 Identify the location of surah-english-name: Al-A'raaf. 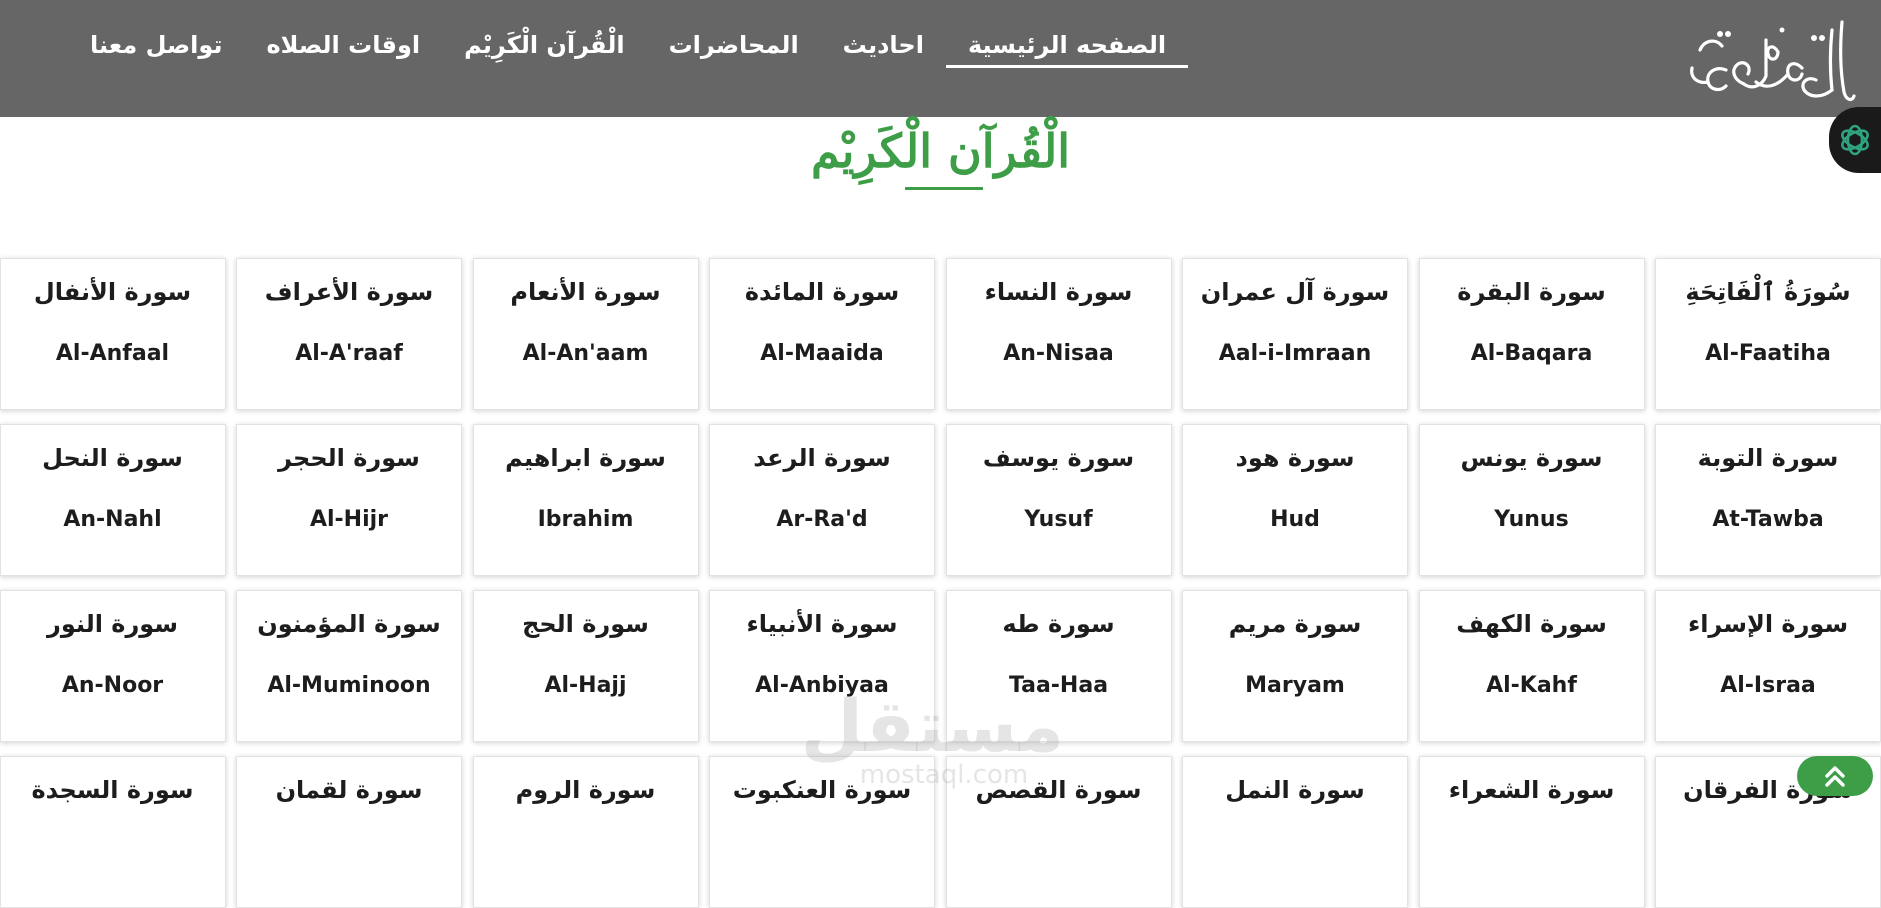
(349, 353).